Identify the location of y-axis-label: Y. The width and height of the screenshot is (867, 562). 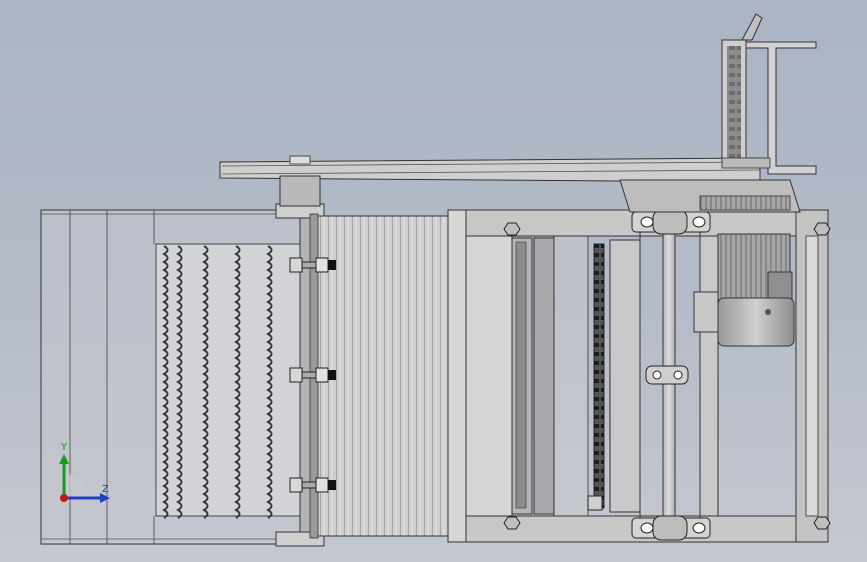
(64, 447).